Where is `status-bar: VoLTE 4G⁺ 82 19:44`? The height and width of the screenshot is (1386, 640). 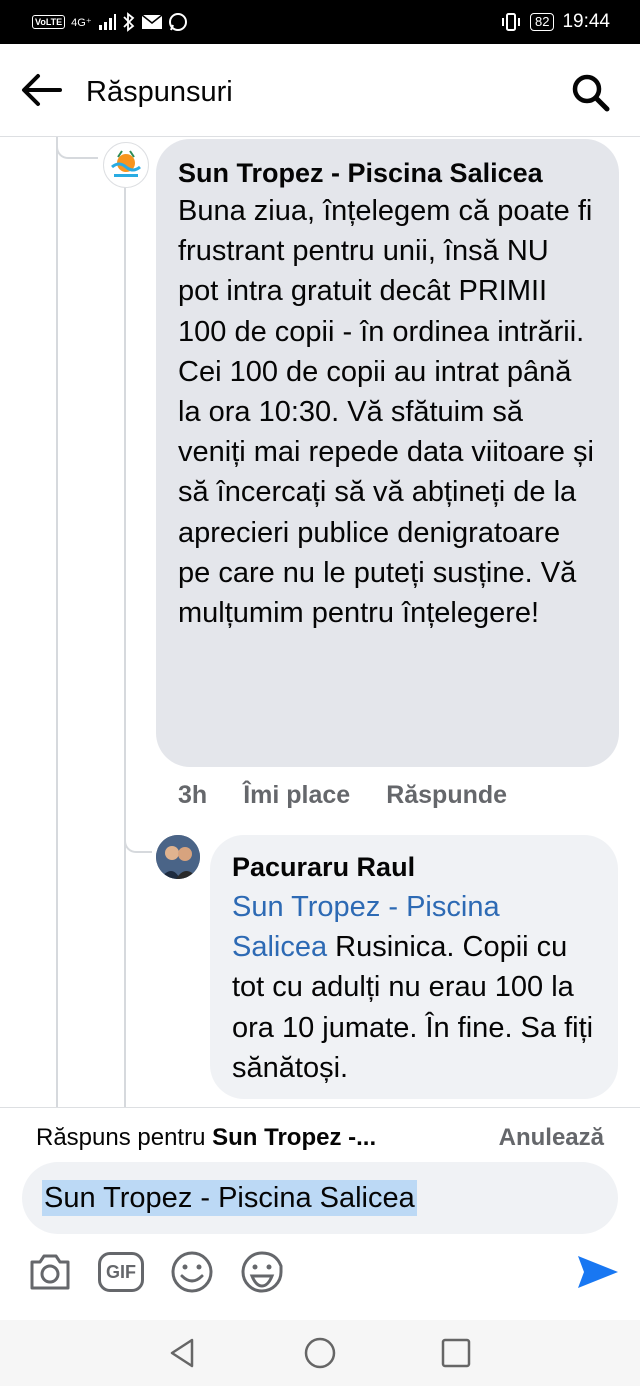 status-bar: VoLTE 4G⁺ 82 19:44 is located at coordinates (320, 22).